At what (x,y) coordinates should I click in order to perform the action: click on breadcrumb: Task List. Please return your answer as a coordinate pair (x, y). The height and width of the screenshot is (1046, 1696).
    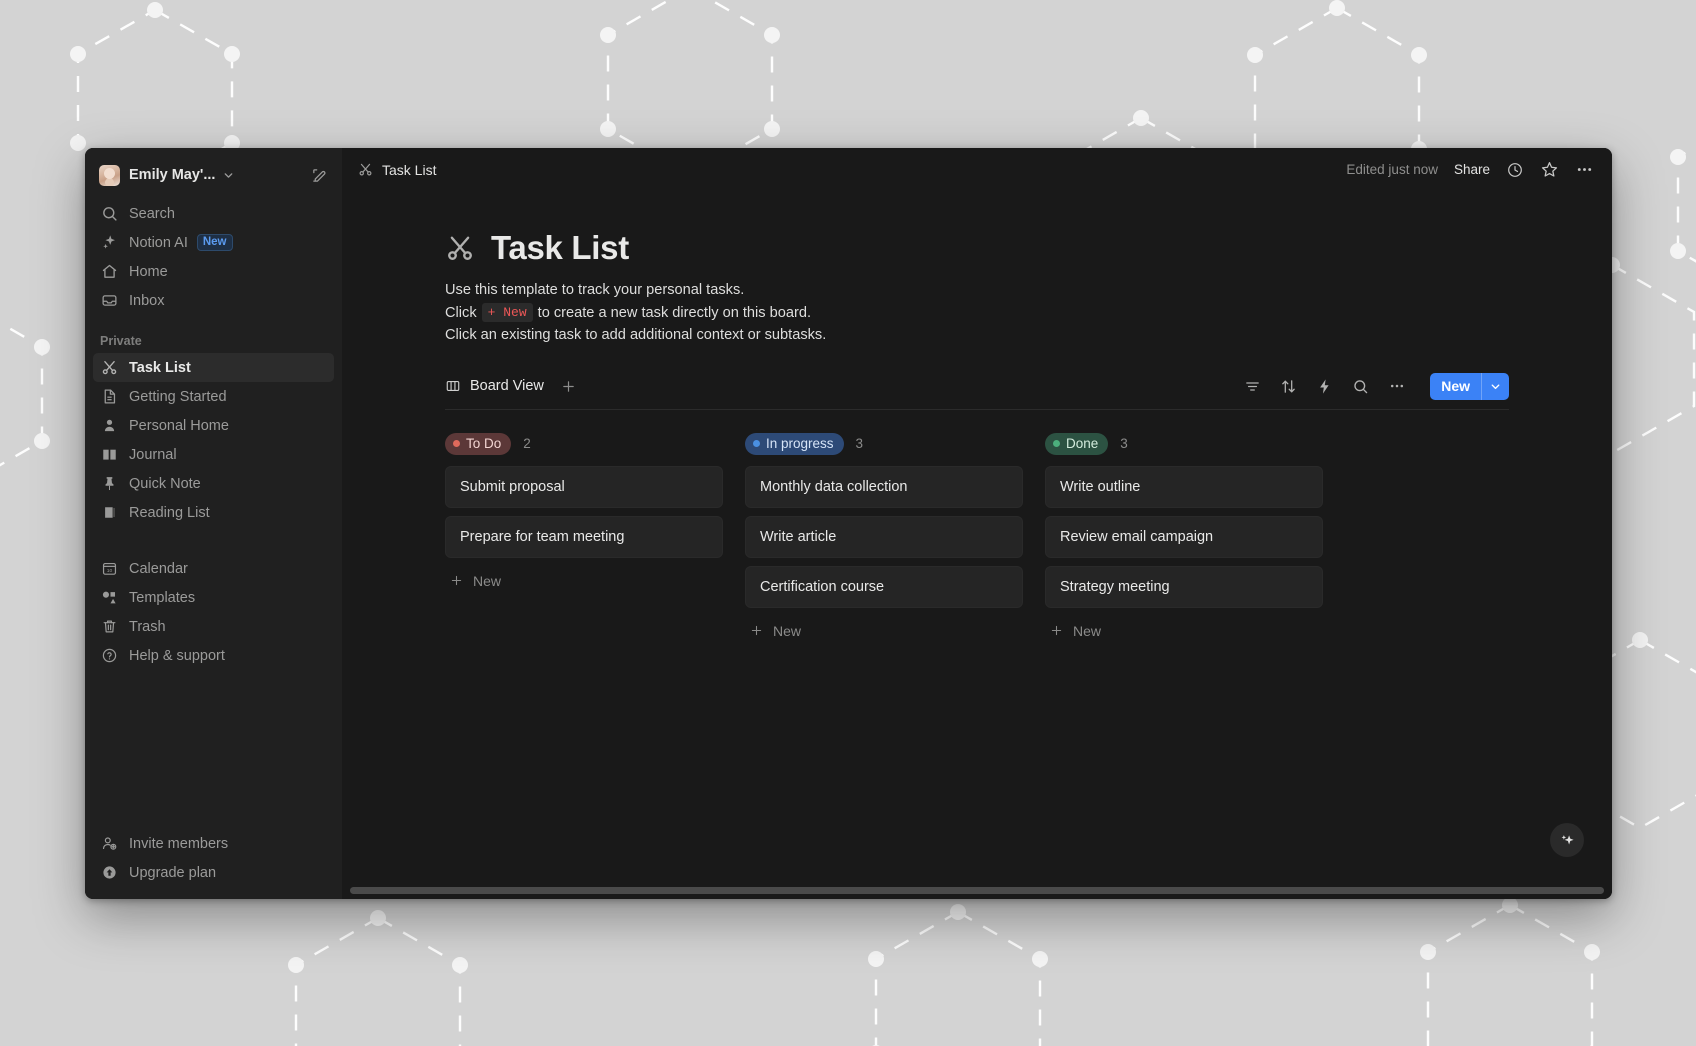
    Looking at the image, I should click on (397, 170).